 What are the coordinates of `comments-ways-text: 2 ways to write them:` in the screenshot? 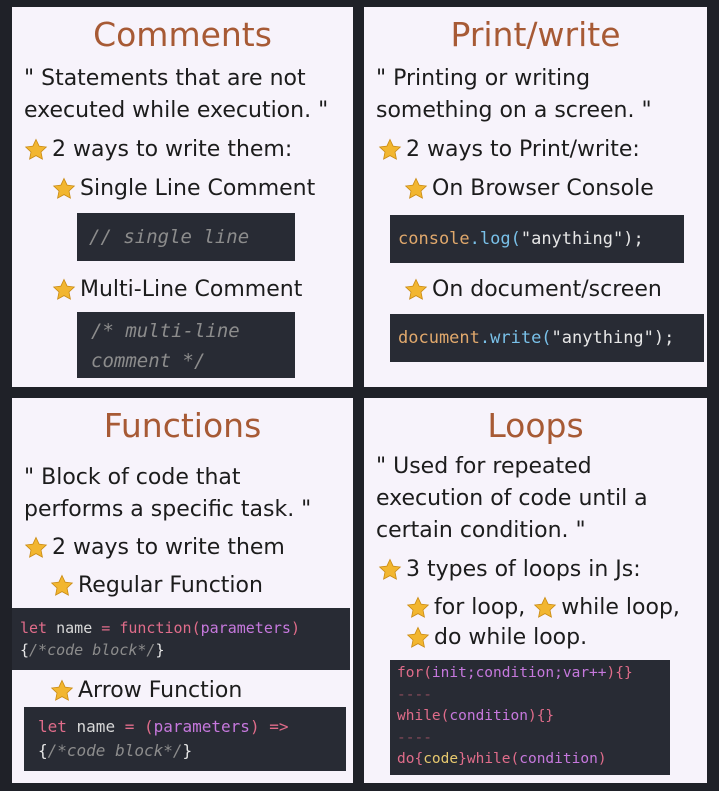 It's located at (172, 149).